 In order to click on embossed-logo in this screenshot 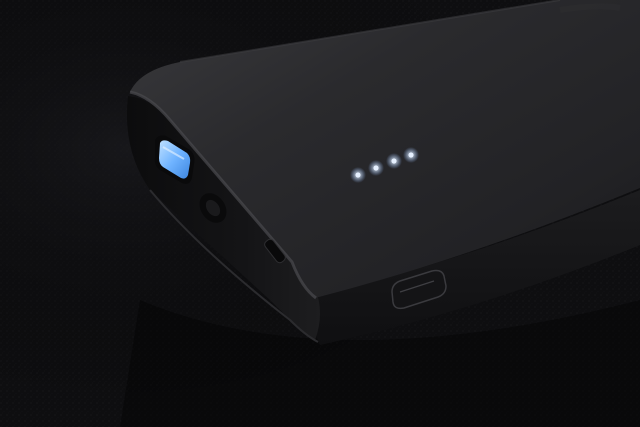, I will do `click(590, 8)`.